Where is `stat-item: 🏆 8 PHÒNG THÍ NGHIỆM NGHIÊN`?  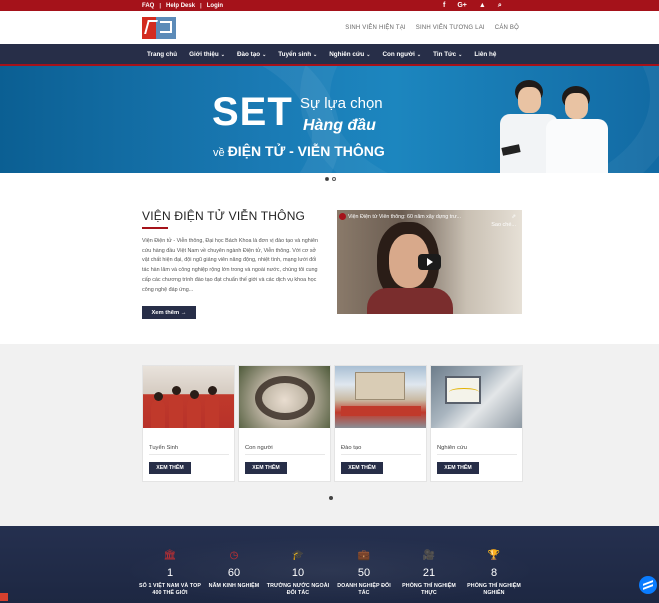
stat-item: 🏆 8 PHÒNG THÍ NGHIỆM NGHIÊN is located at coordinates (494, 573).